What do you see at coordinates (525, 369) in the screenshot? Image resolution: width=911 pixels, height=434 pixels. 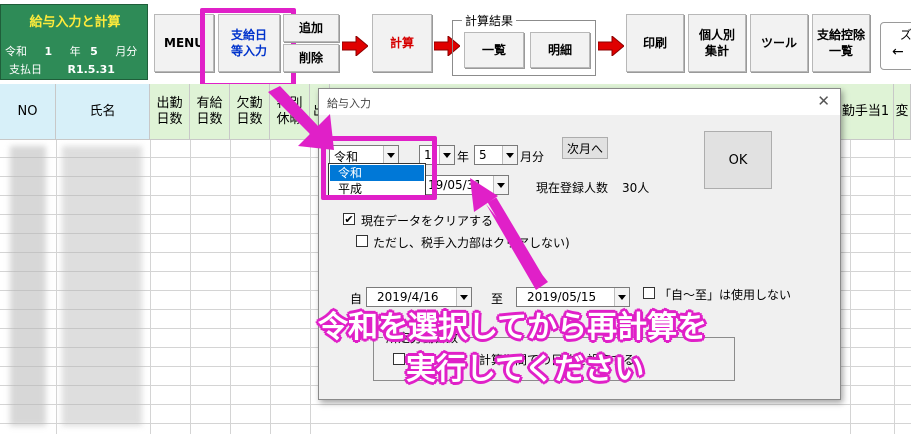 I see `annotation-line-2: 実行してください` at bounding box center [525, 369].